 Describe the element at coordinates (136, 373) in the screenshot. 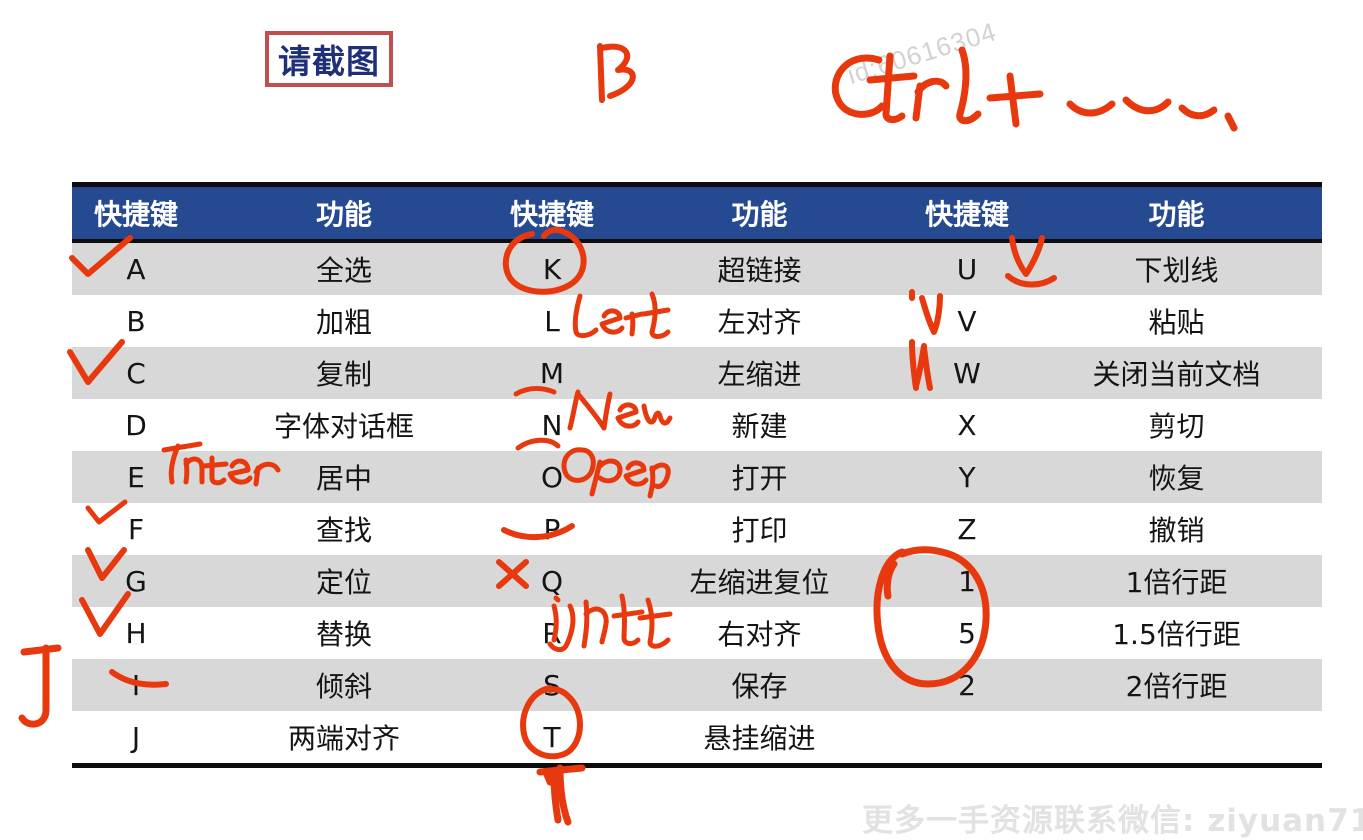

I see `cell-key: C` at that location.